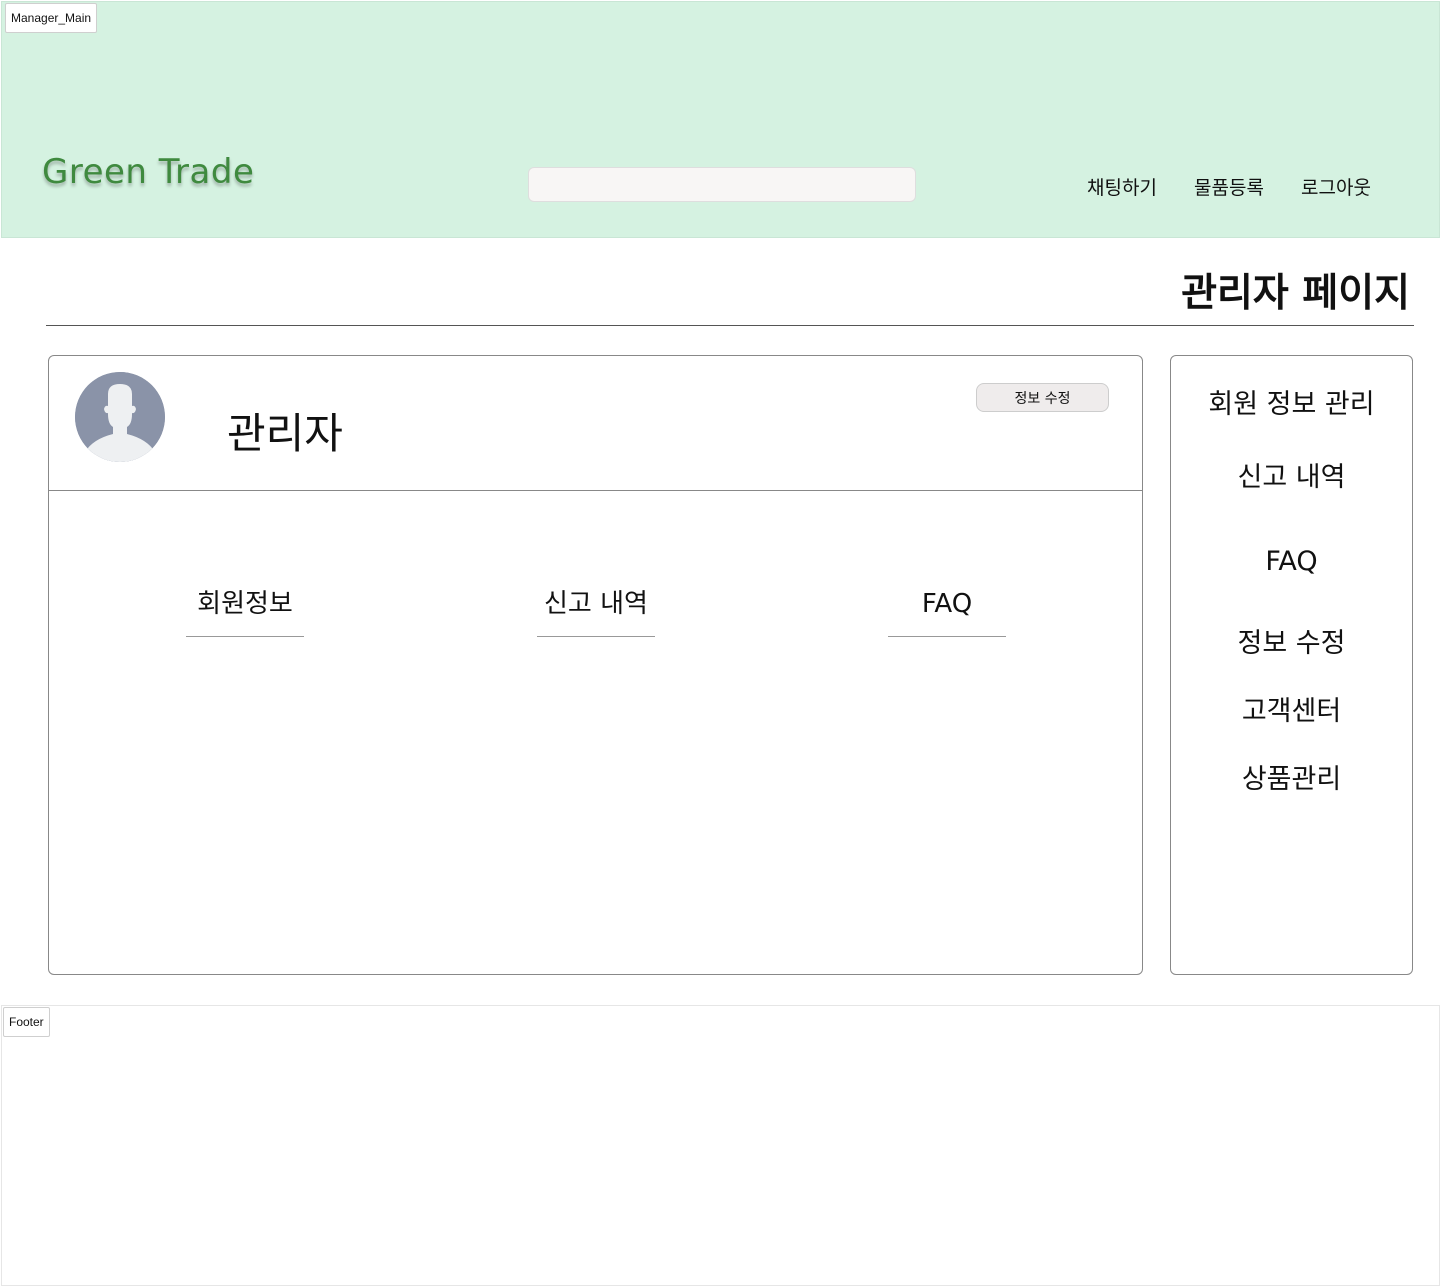 This screenshot has width=1442, height=1287. I want to click on tab-label: 회원정보, so click(245, 604).